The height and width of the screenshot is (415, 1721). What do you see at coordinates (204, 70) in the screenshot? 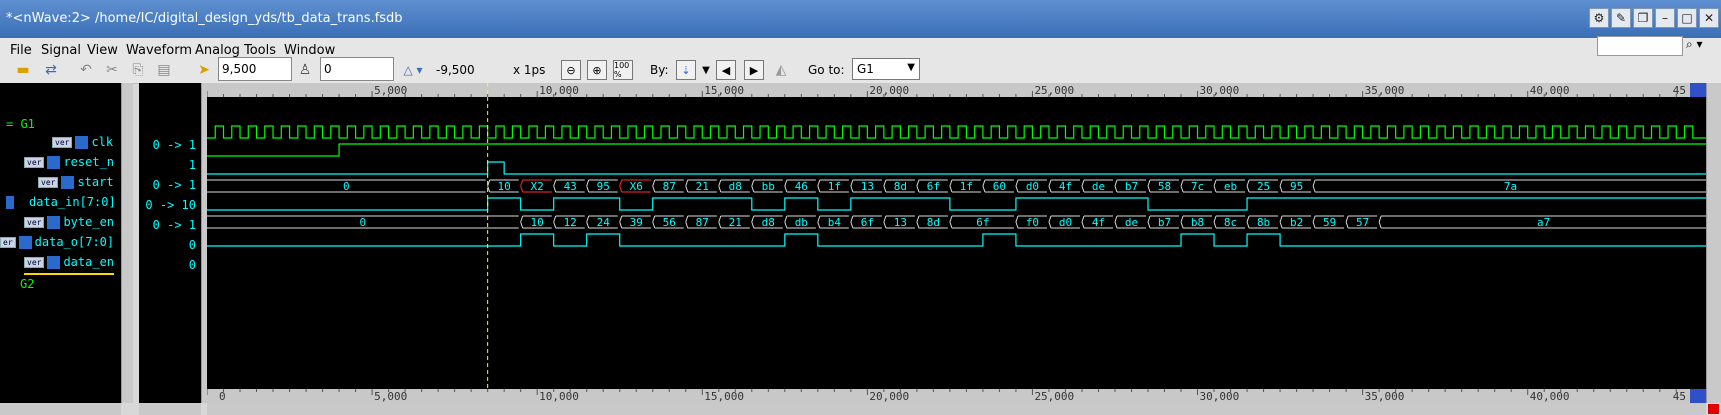
I see `cursor-icon: ➤` at bounding box center [204, 70].